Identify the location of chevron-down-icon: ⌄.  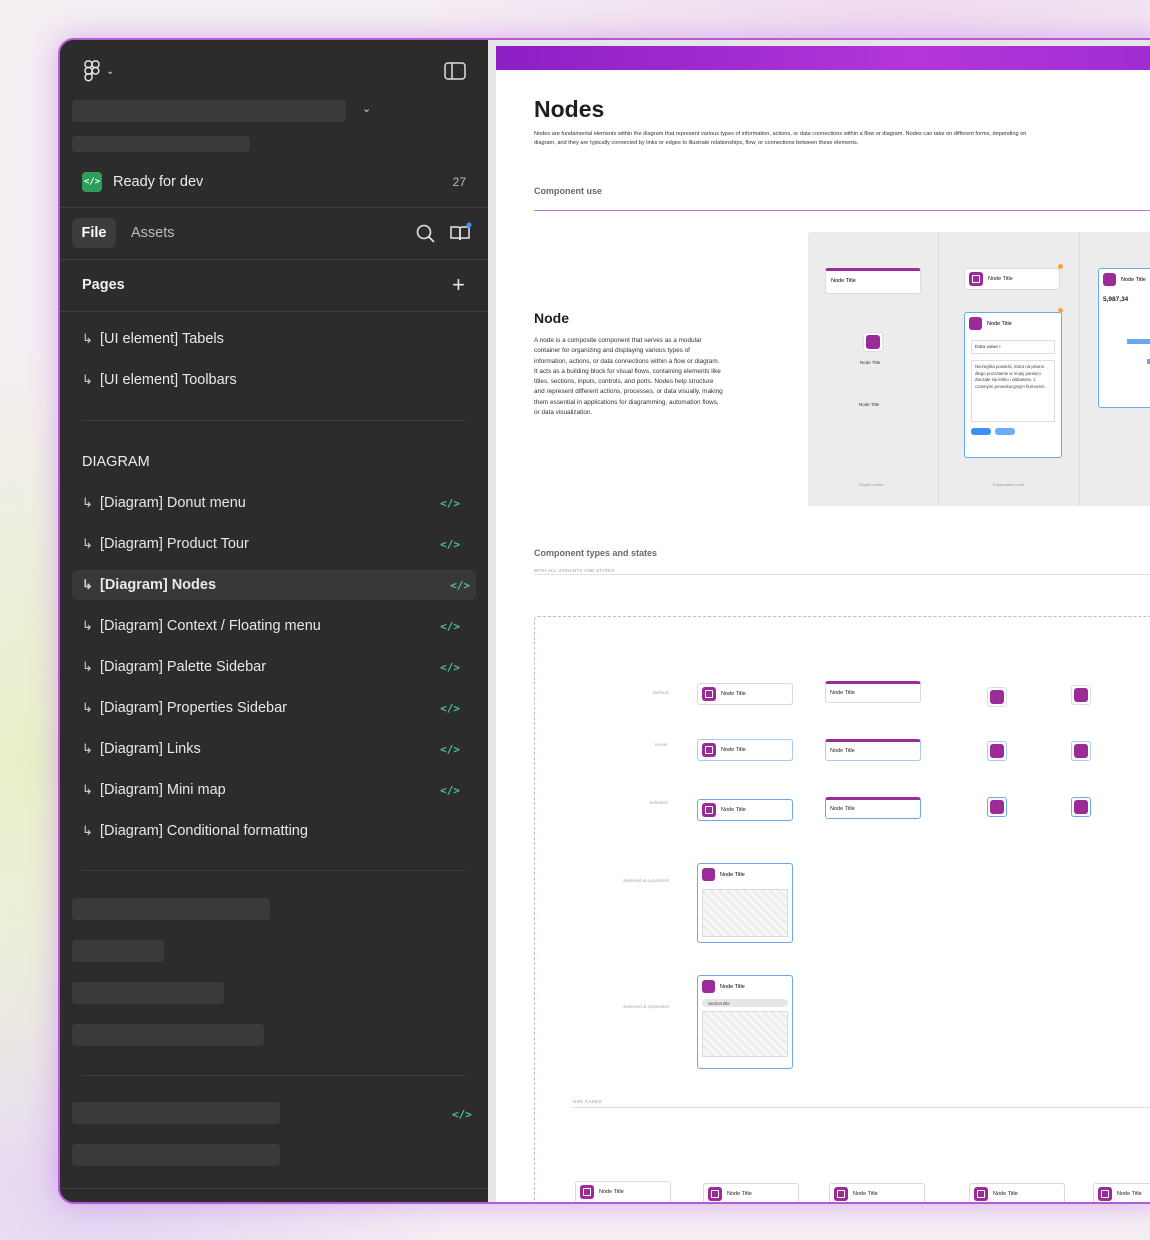
(110, 71).